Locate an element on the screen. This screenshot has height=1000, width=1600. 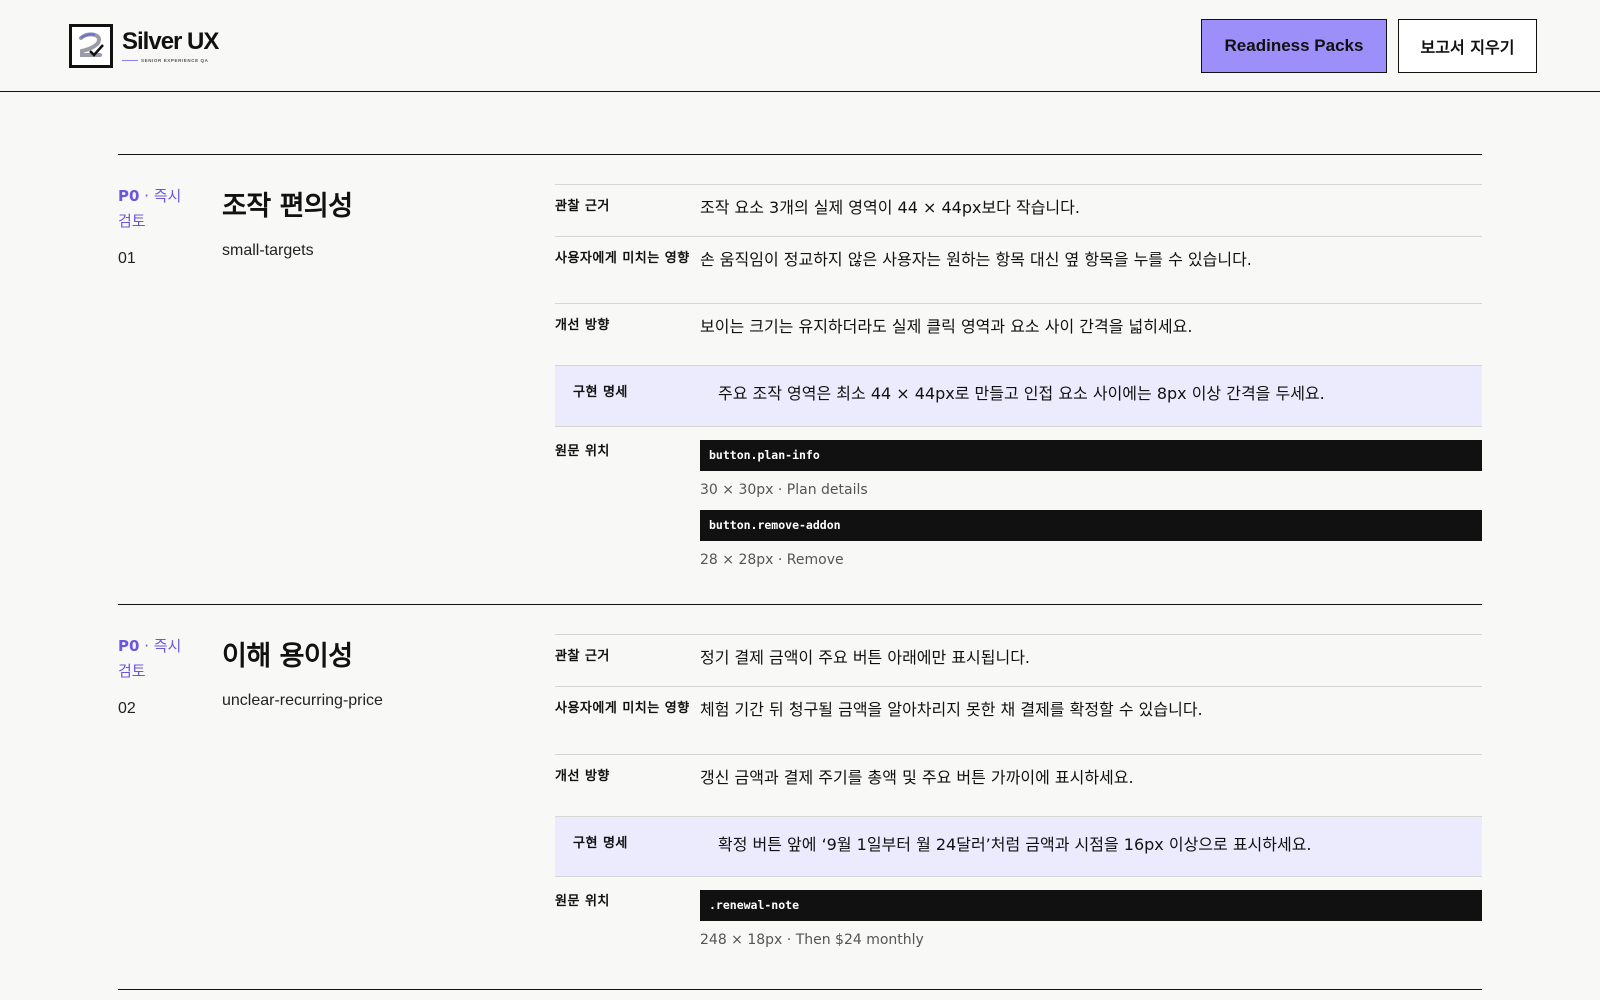
clear-report-button: 보고서 지우기 is located at coordinates (1467, 46).